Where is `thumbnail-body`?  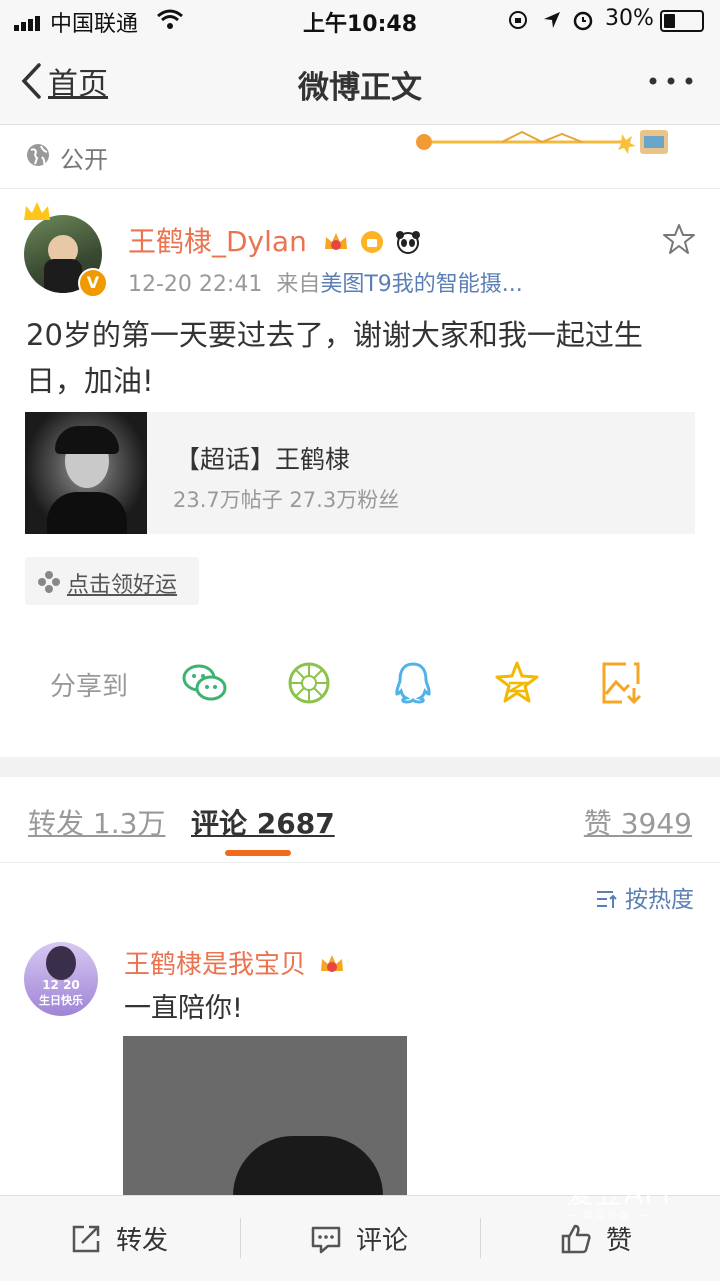 thumbnail-body is located at coordinates (87, 513).